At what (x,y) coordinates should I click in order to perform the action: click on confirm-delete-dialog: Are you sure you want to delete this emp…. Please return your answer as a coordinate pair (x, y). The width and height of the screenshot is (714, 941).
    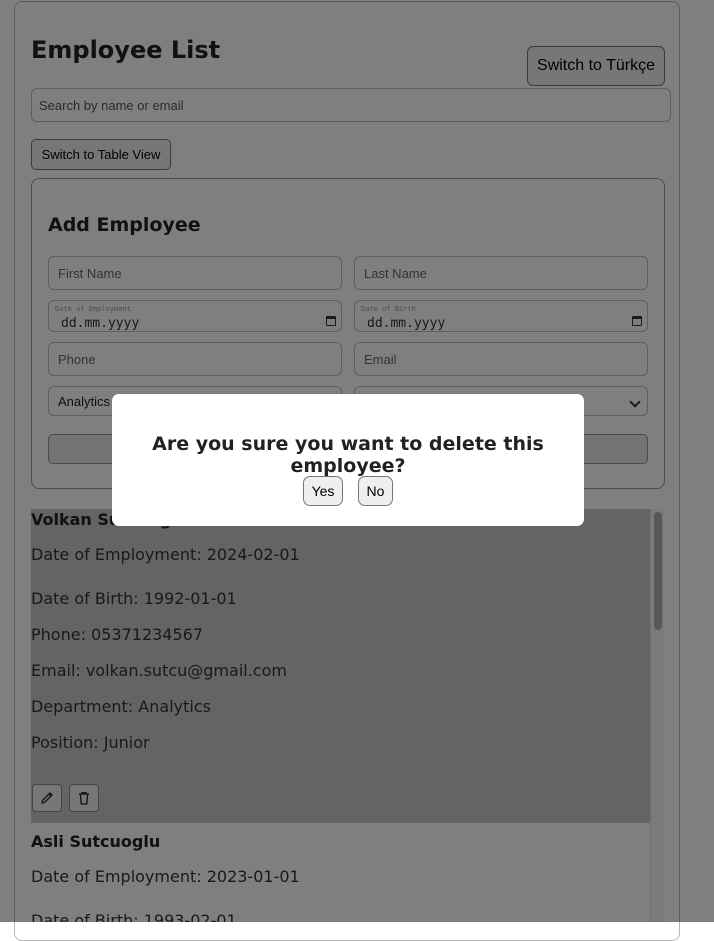
    Looking at the image, I should click on (348, 460).